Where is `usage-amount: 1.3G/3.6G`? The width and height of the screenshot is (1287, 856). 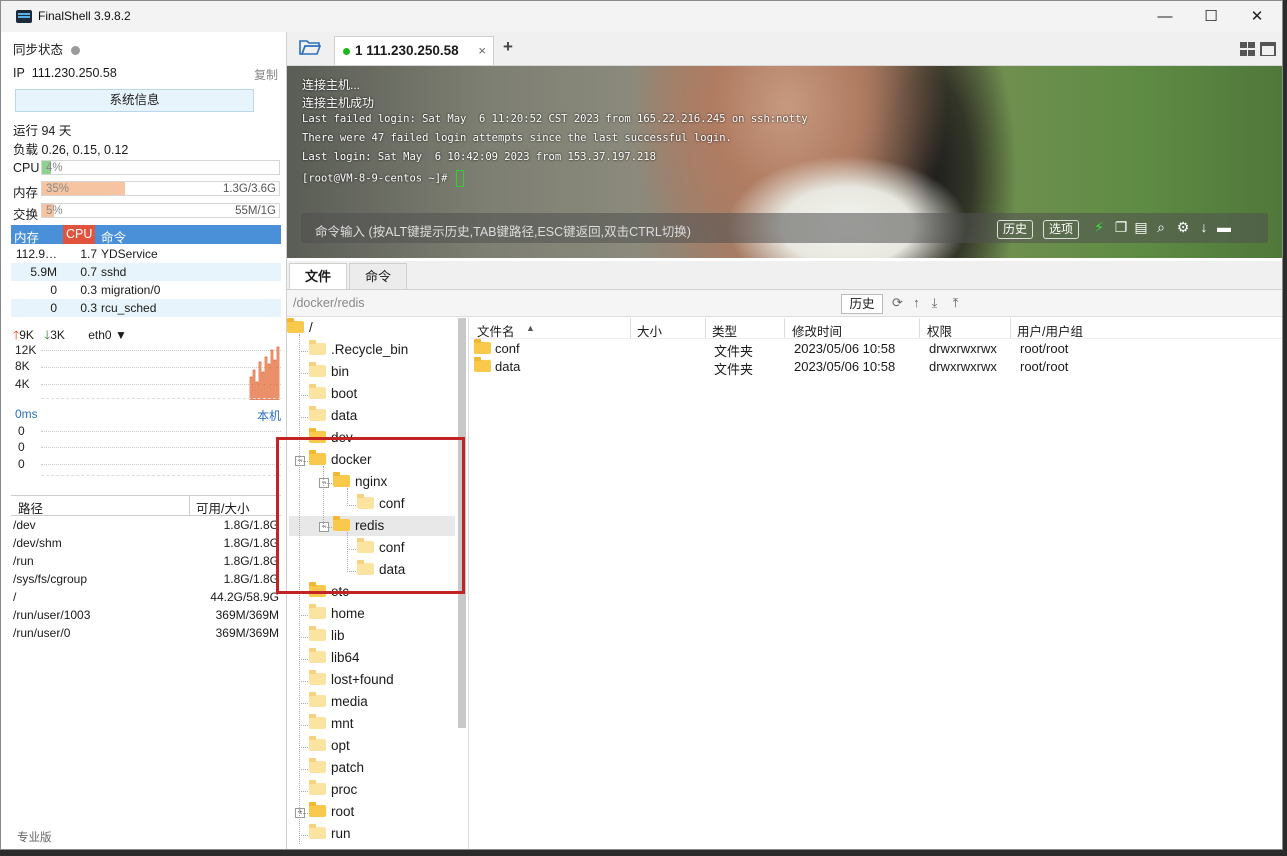 usage-amount: 1.3G/3.6G is located at coordinates (249, 189).